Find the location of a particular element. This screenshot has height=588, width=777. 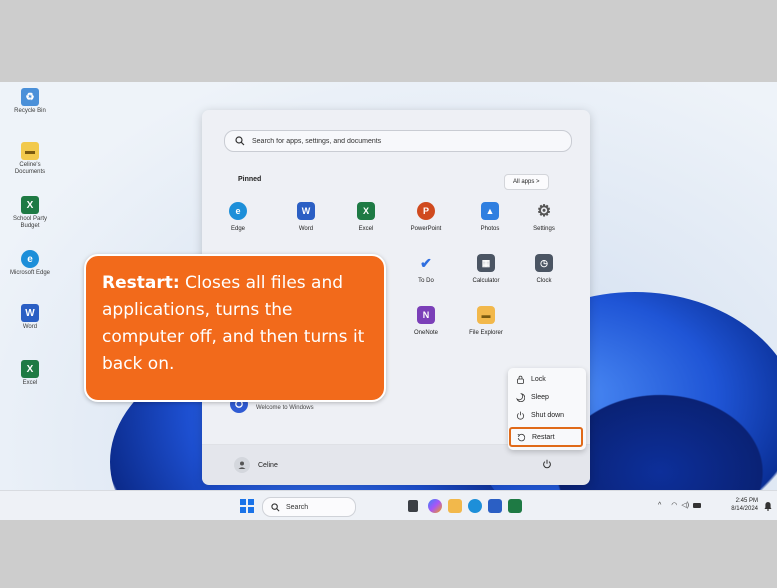

desktop-icon-label: Celine's Documents is located at coordinates (30, 168).